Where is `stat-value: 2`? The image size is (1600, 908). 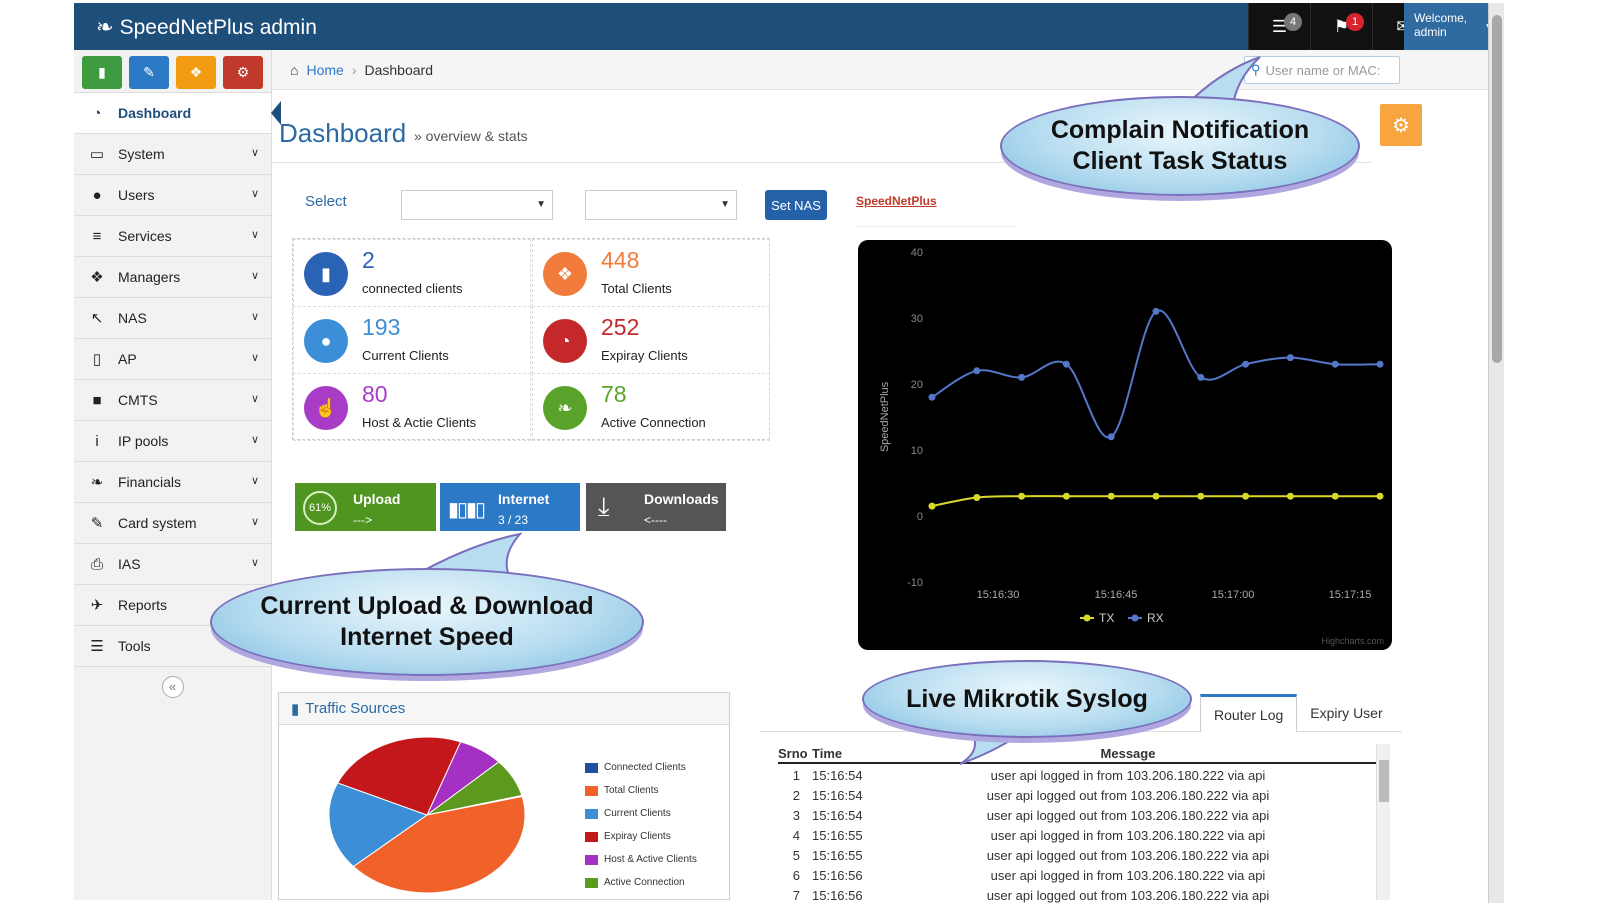
stat-value: 2 is located at coordinates (368, 260).